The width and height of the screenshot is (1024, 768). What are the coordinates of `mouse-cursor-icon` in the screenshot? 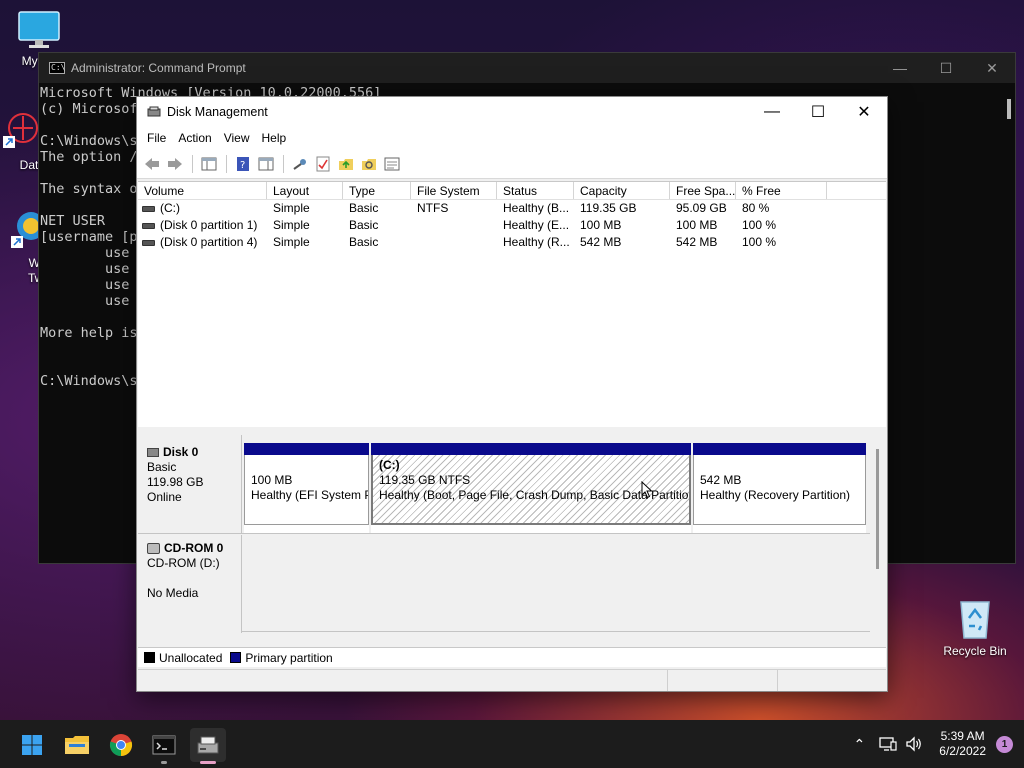 It's located at (647, 490).